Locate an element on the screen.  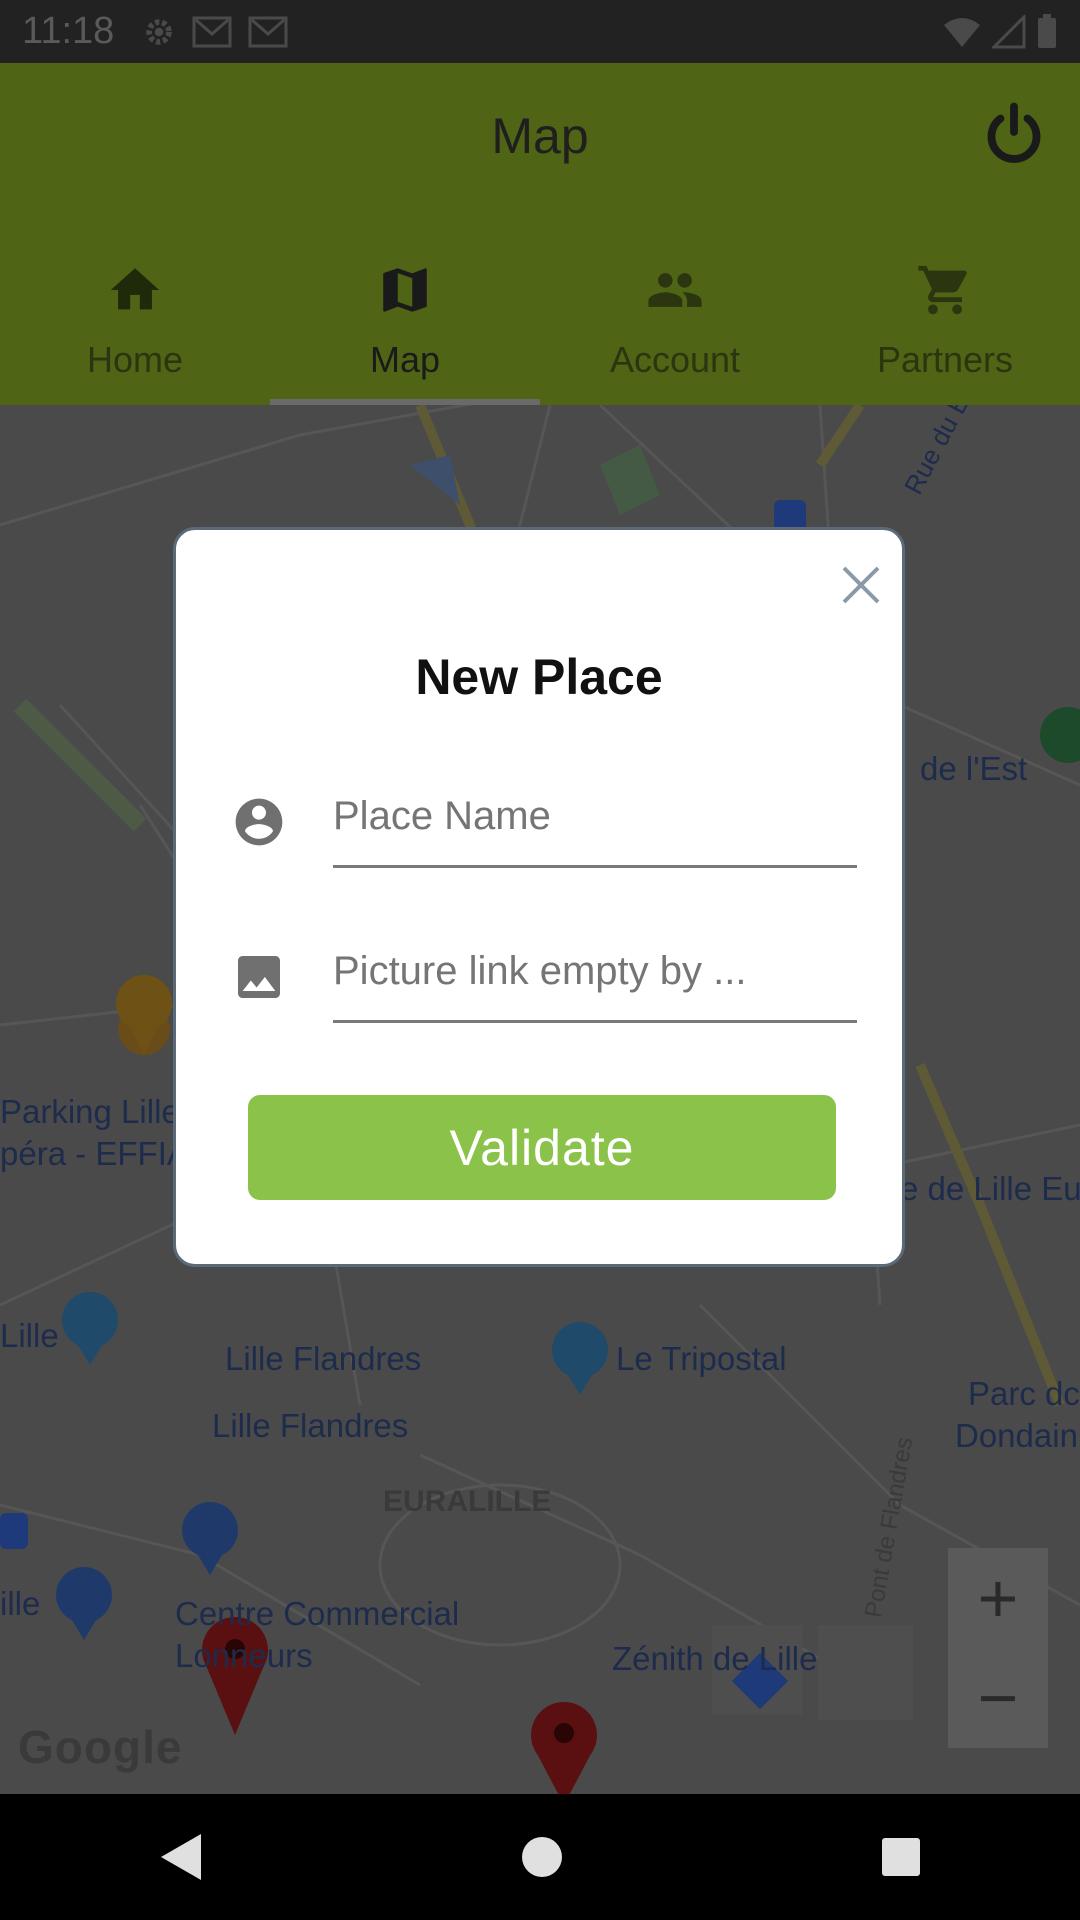
system-nav-bar is located at coordinates (540, 1857).